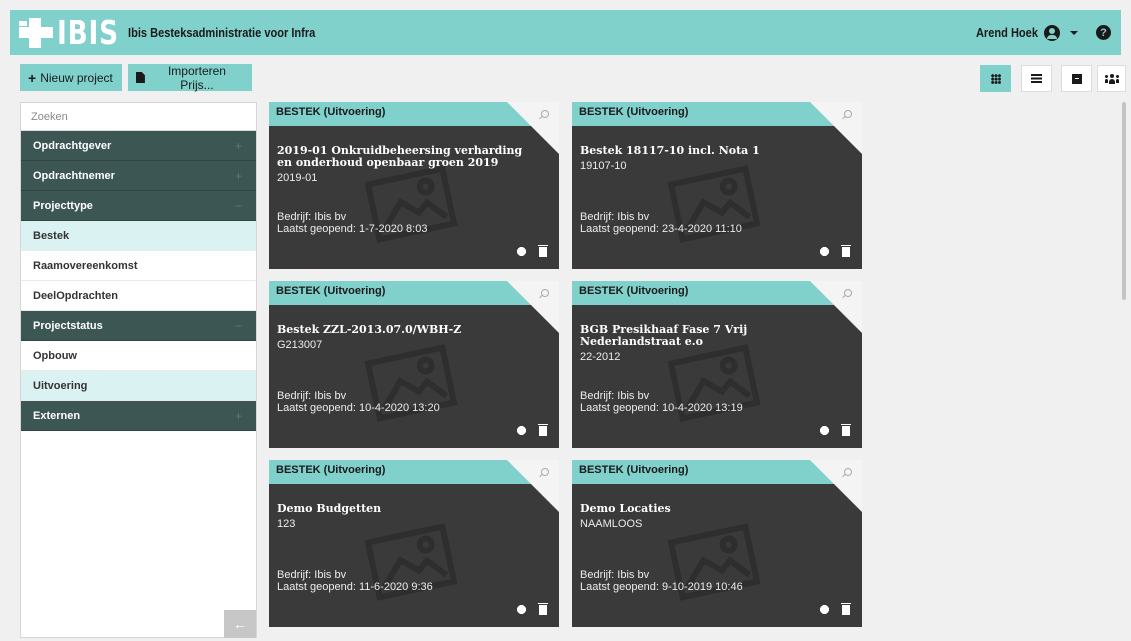 Image resolution: width=1131 pixels, height=641 pixels. I want to click on filter-group-projectstatus: Projectstatus −, so click(138, 326).